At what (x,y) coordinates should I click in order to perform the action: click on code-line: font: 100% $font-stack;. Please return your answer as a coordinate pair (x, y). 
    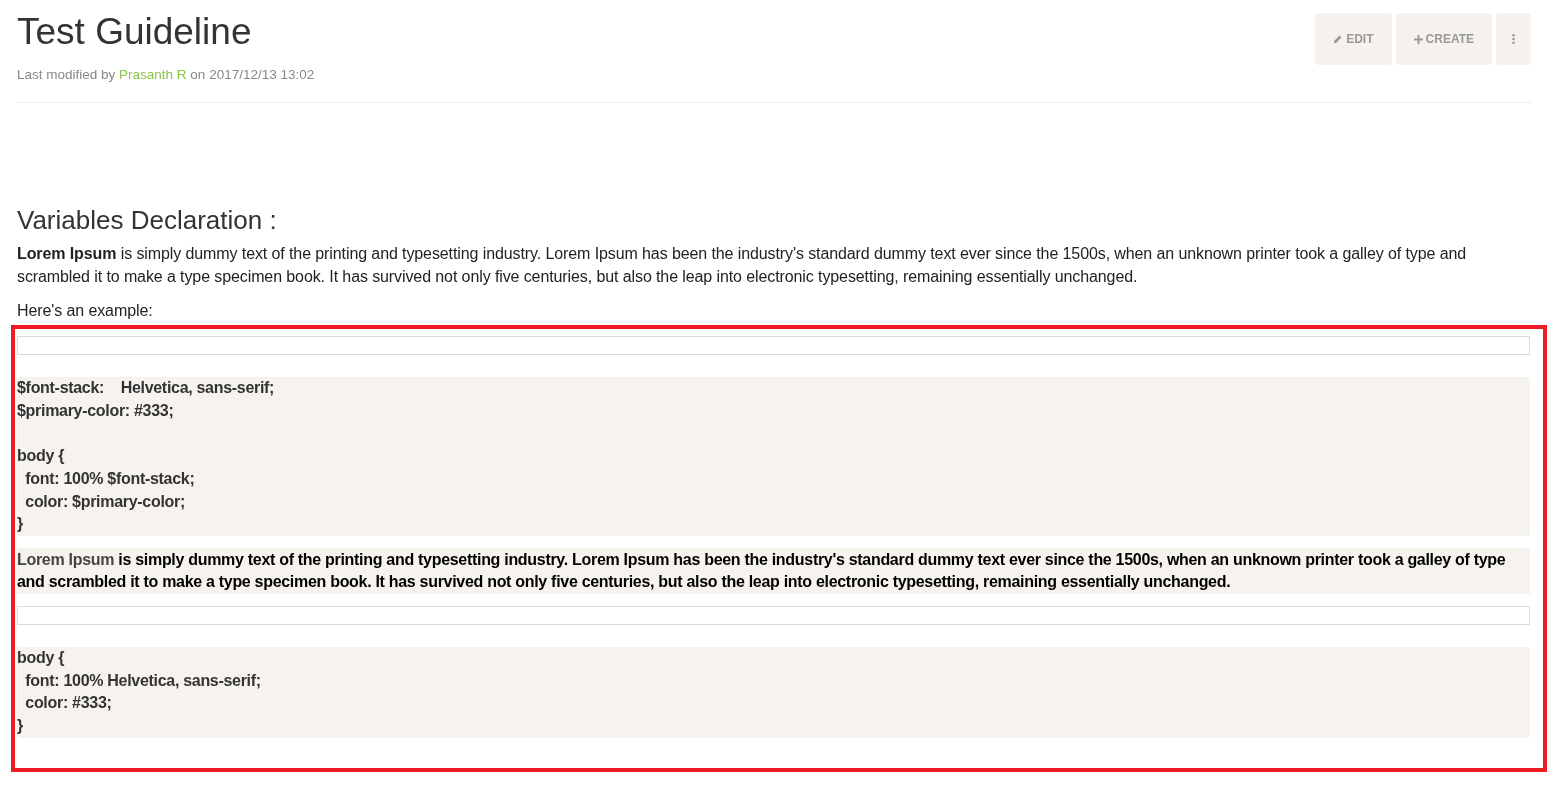
    Looking at the image, I should click on (109, 478).